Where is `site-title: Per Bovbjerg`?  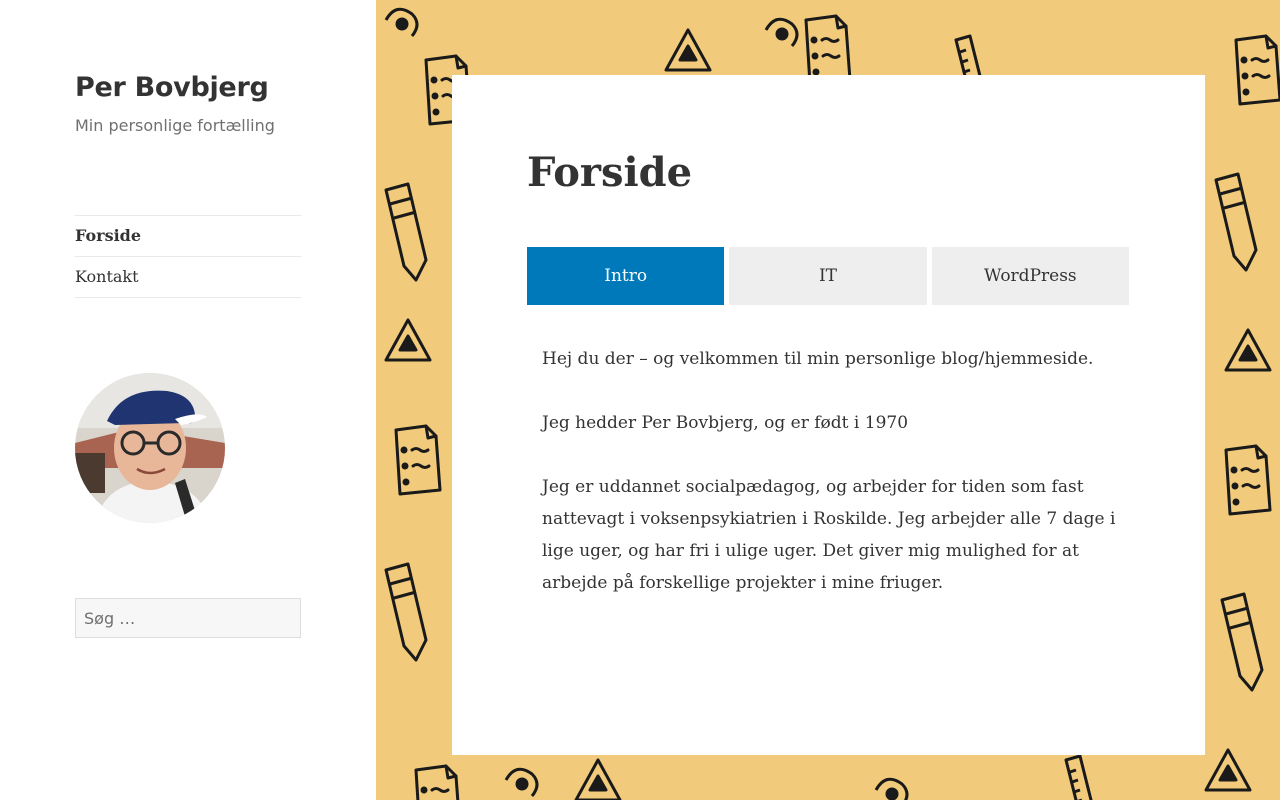 site-title: Per Bovbjerg is located at coordinates (172, 87).